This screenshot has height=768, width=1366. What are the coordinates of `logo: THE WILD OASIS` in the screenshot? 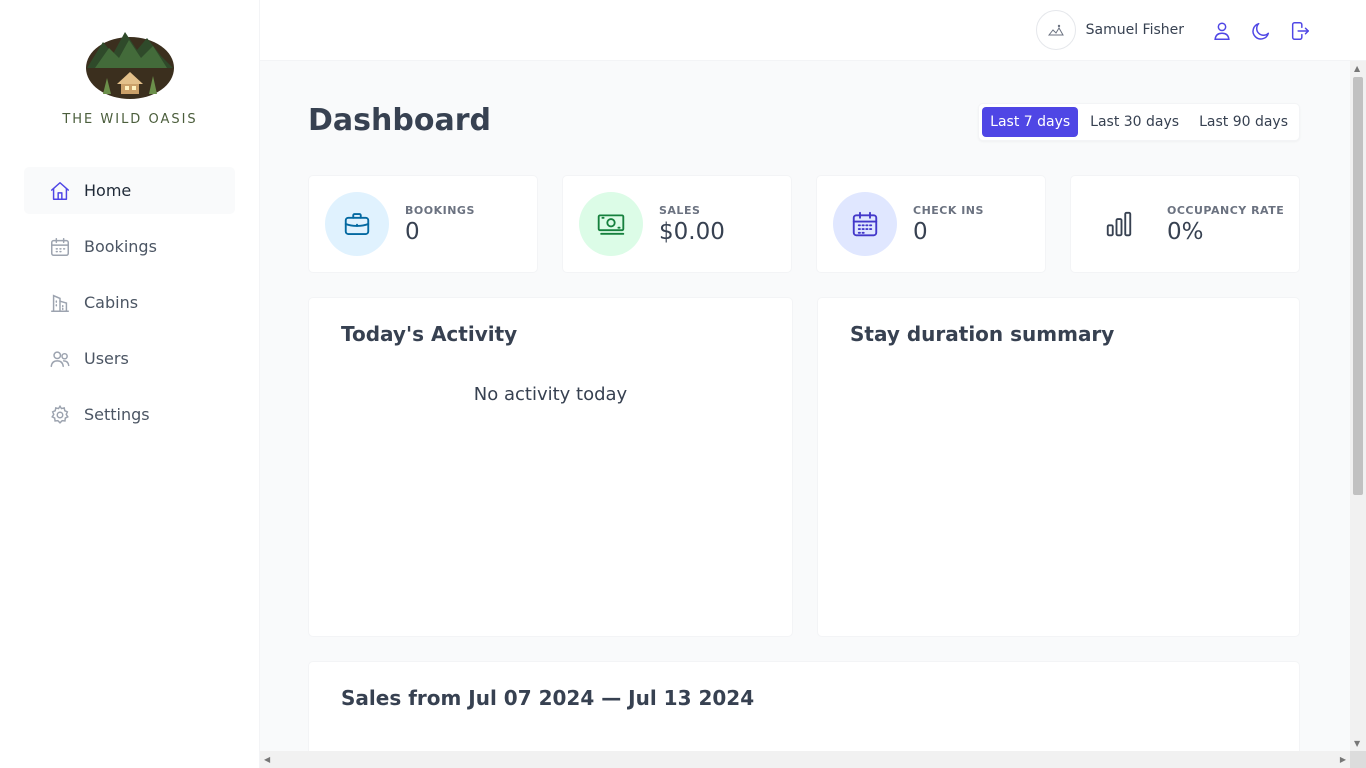 It's located at (130, 77).